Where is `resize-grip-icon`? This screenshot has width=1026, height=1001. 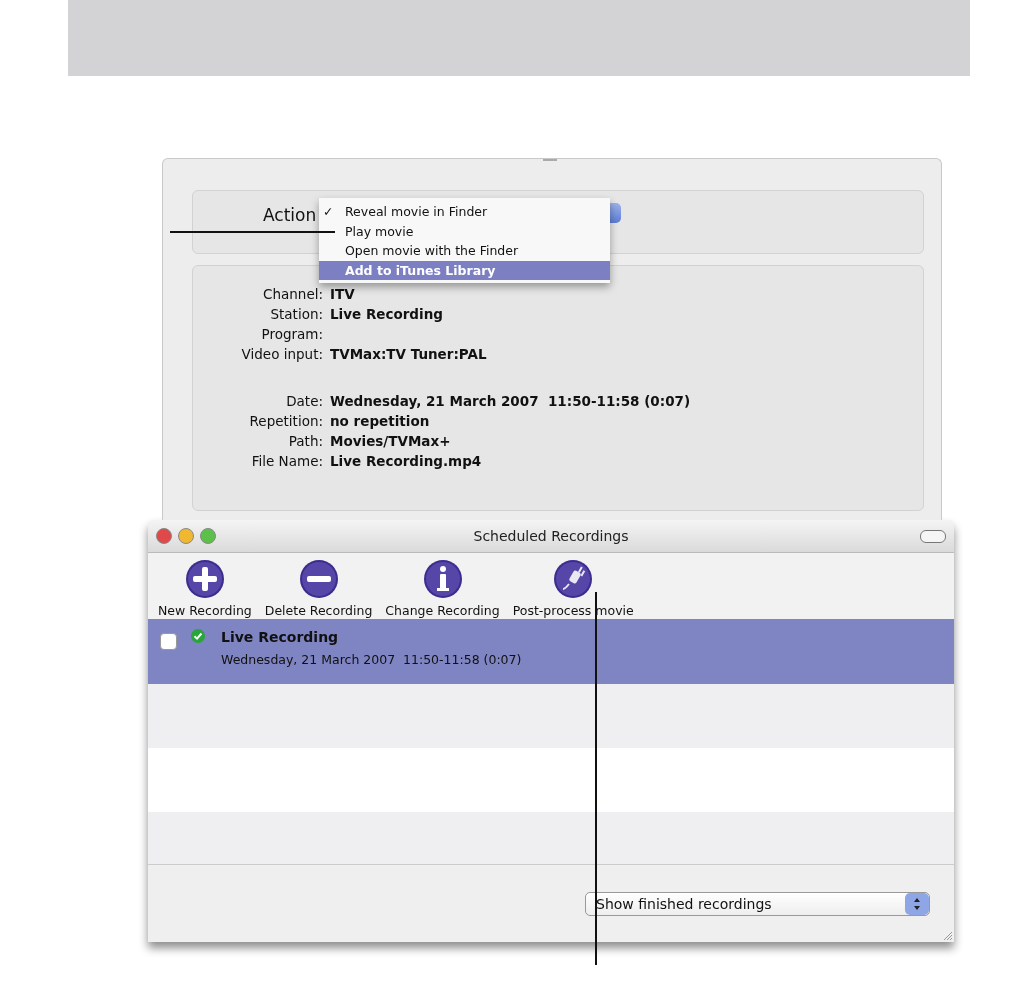
resize-grip-icon is located at coordinates (947, 935).